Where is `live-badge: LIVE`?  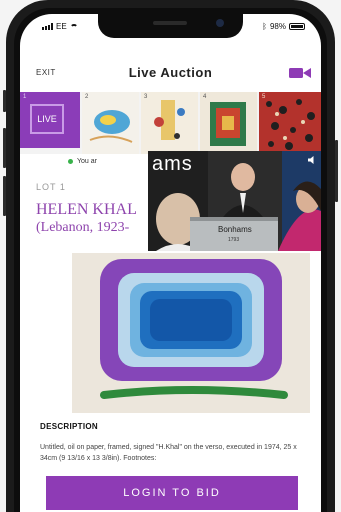 live-badge: LIVE is located at coordinates (47, 119).